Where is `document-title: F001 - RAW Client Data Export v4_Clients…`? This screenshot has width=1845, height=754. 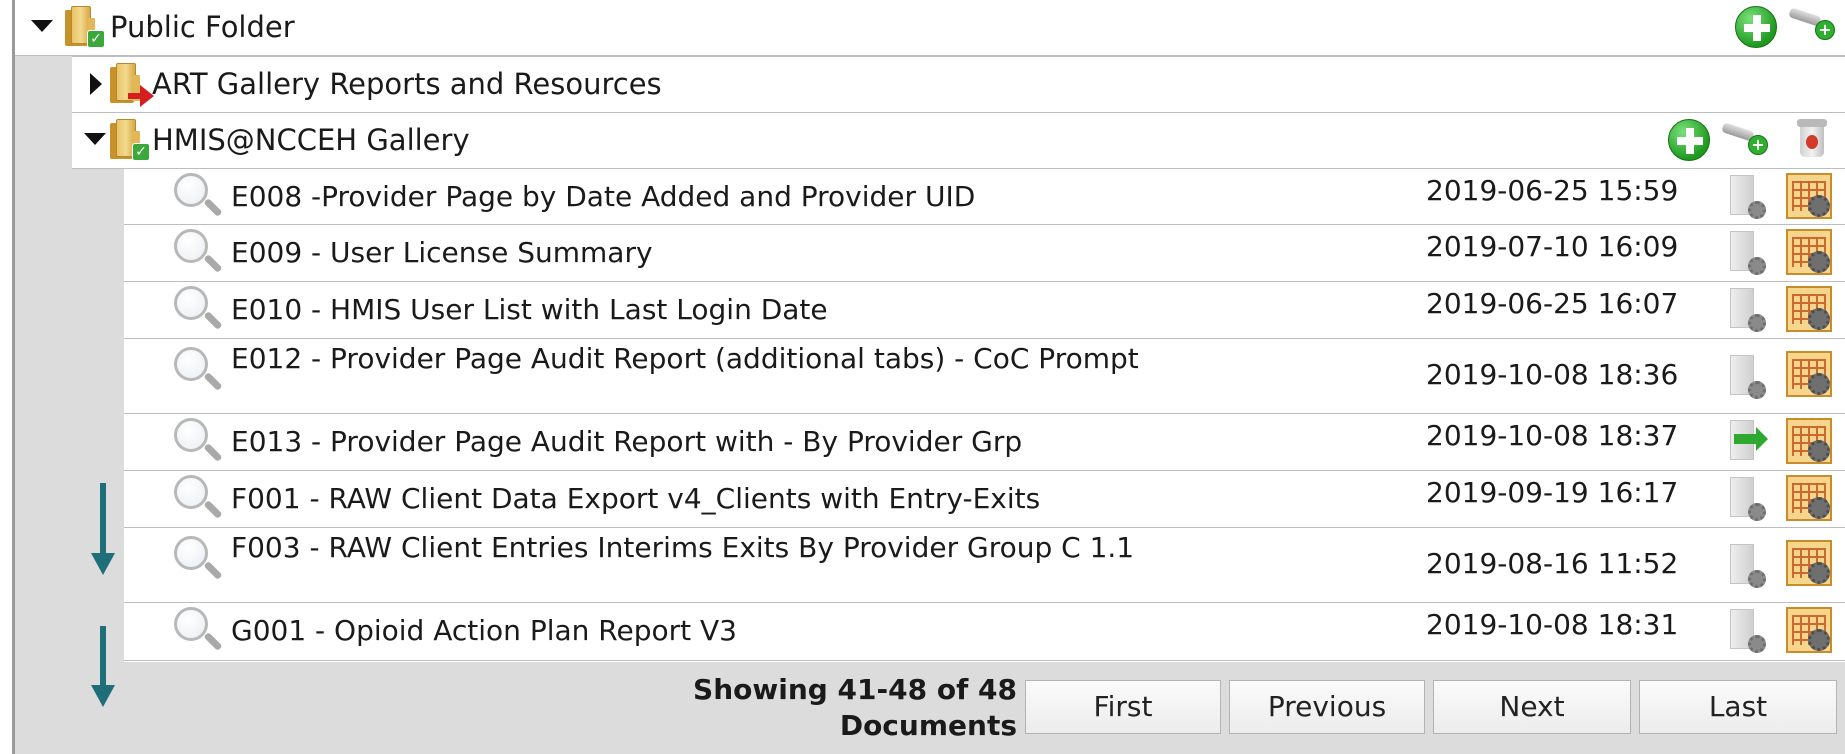 document-title: F001 - RAW Client Data Export v4_Clients… is located at coordinates (731, 499).